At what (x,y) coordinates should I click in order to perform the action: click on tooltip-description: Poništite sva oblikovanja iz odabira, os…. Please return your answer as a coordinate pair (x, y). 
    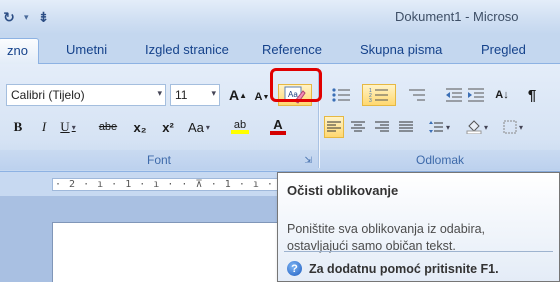
    Looking at the image, I should click on (386, 237).